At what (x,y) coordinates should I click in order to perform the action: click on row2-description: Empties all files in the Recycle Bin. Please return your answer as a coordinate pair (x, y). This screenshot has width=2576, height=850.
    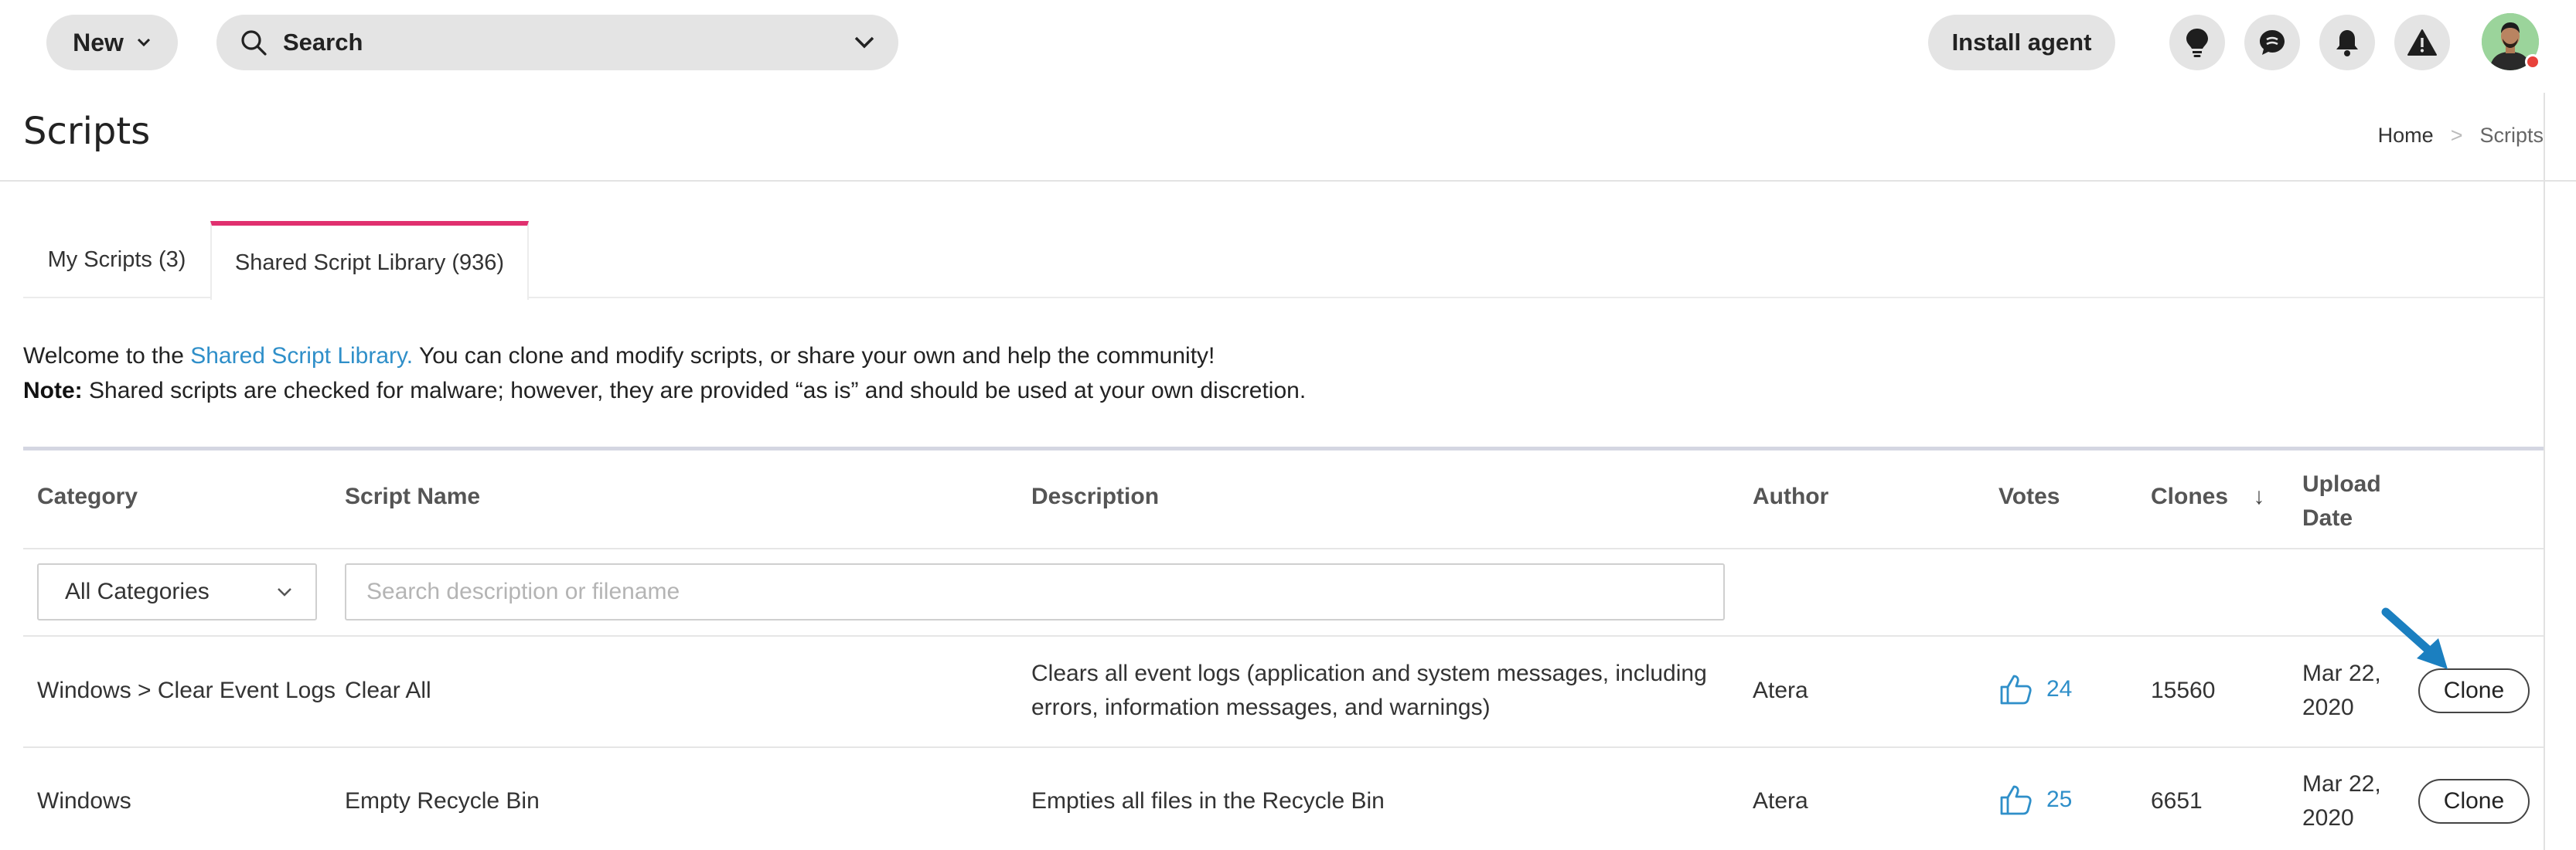
    Looking at the image, I should click on (1208, 801).